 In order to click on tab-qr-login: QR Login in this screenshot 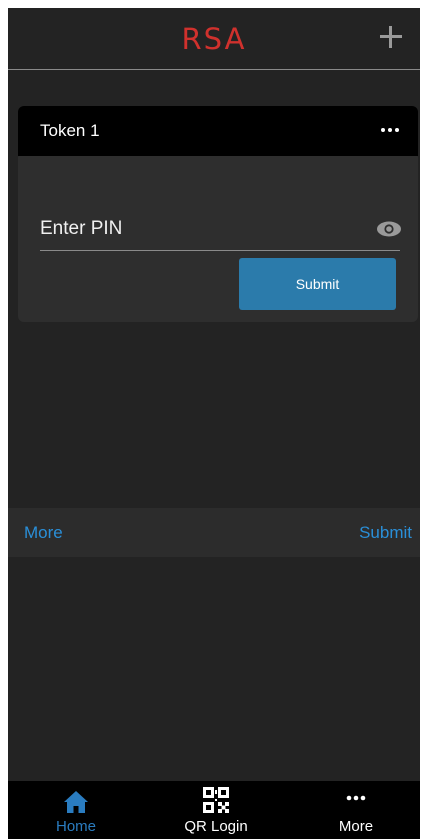, I will do `click(216, 810)`.